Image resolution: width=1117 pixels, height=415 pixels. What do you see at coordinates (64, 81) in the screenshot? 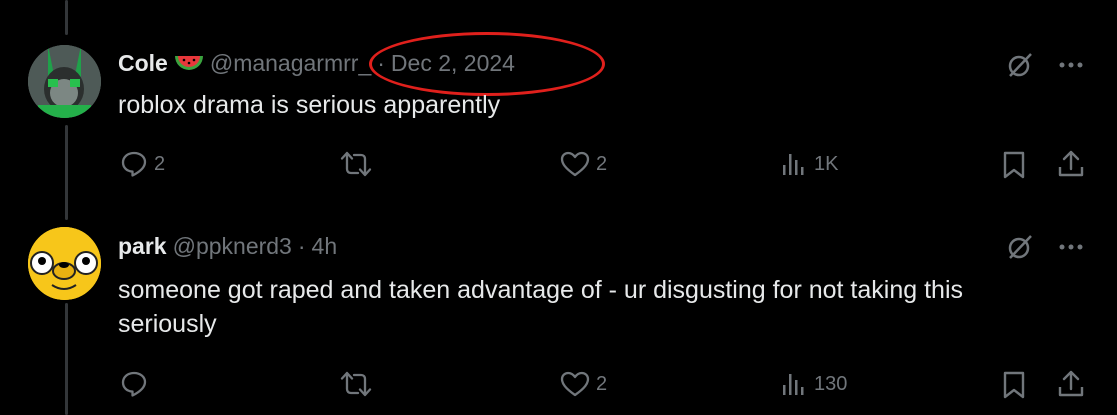
I see `avatar-cole` at bounding box center [64, 81].